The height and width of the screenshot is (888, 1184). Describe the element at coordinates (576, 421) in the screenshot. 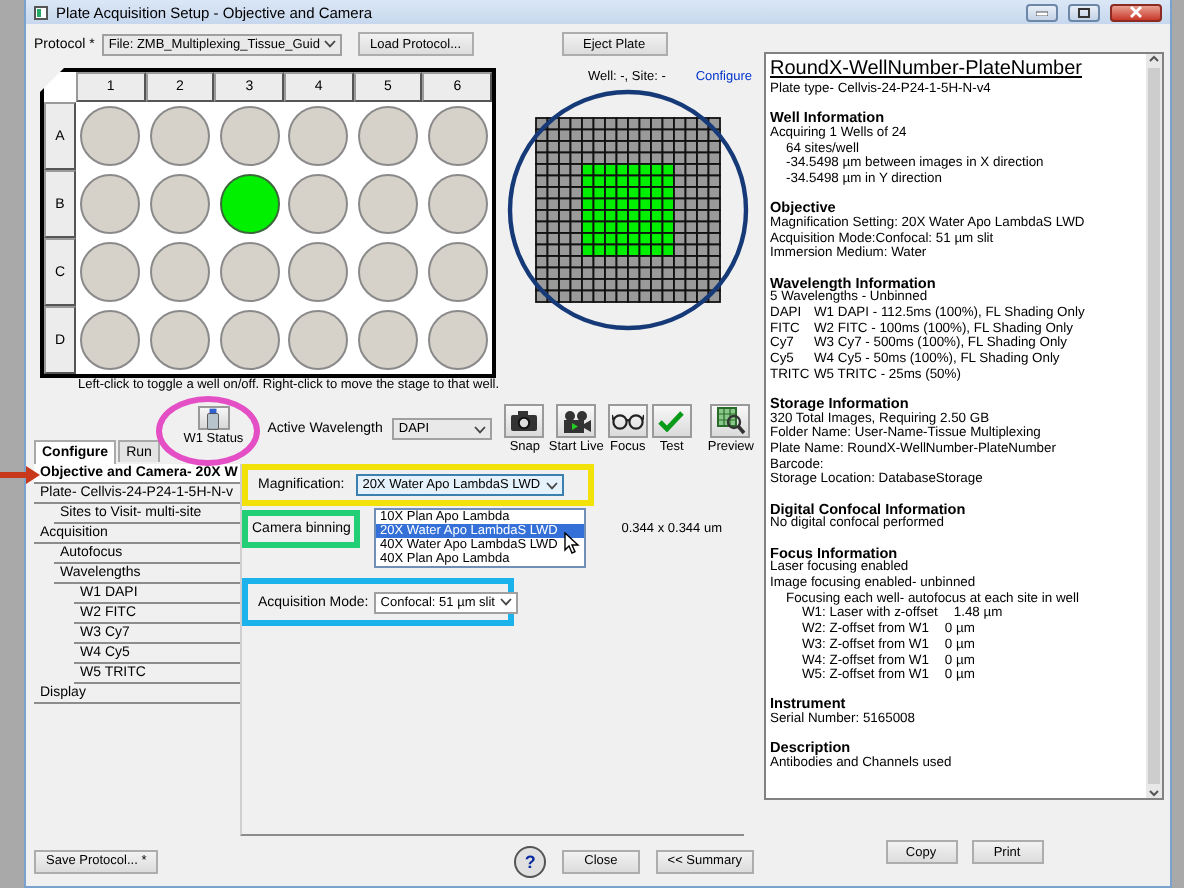

I see `live-button` at that location.